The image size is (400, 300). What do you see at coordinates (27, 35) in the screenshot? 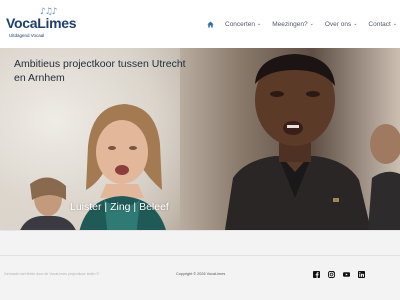
I see `logo-subtitle: Uitdagend Vocaal` at bounding box center [27, 35].